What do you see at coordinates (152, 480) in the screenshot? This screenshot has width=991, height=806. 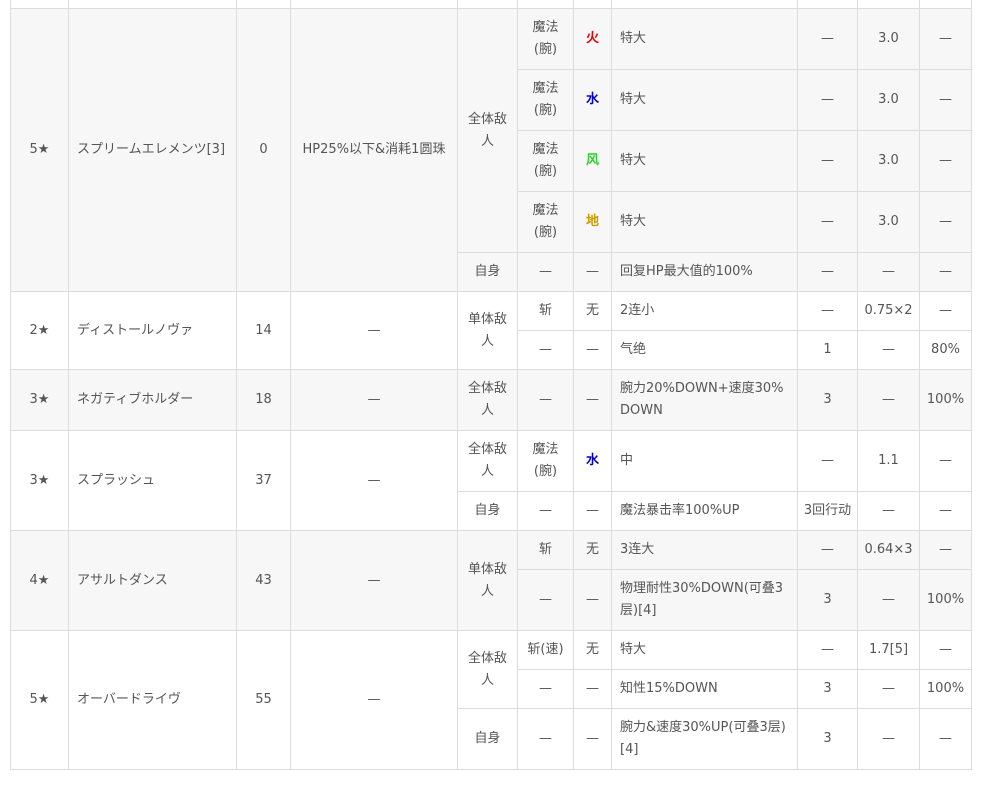 I see `skill-name-cell: スプラッシュ` at bounding box center [152, 480].